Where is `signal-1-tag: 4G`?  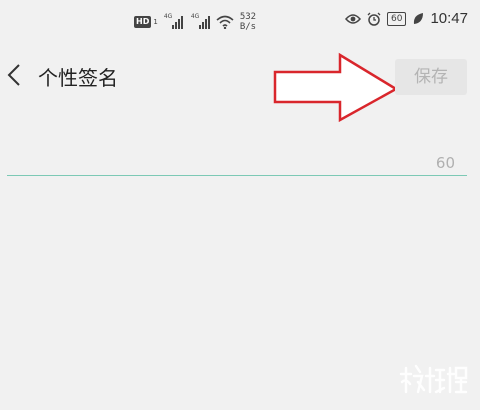 signal-1-tag: 4G is located at coordinates (168, 16).